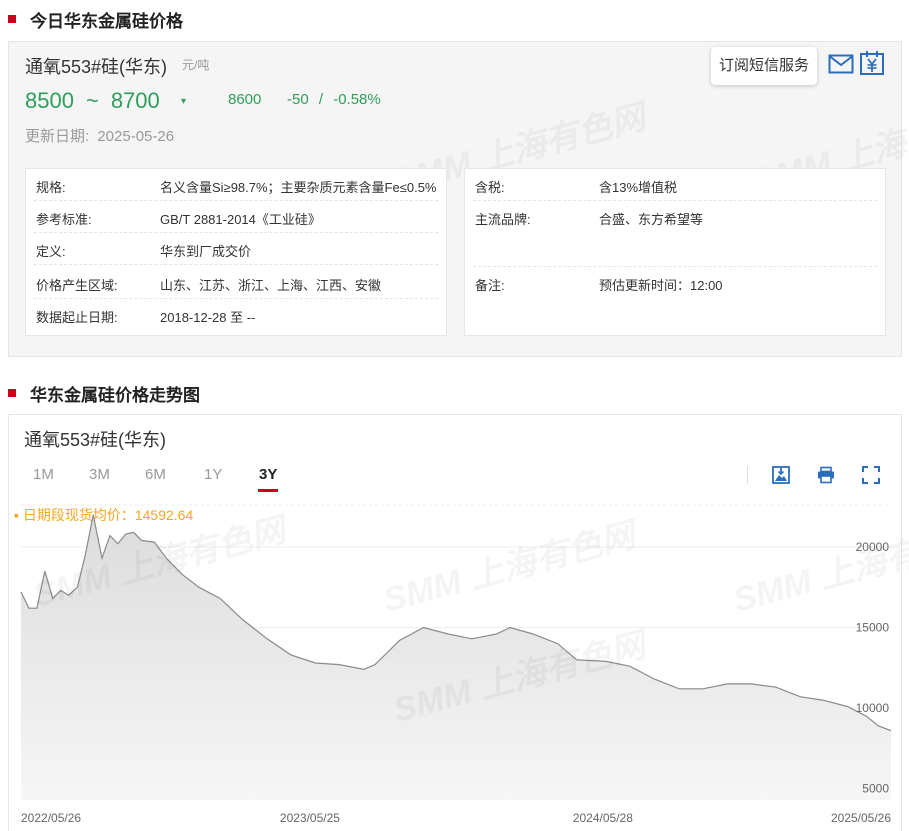 The height and width of the screenshot is (831, 909). I want to click on y-tick-label: 20000, so click(873, 547).